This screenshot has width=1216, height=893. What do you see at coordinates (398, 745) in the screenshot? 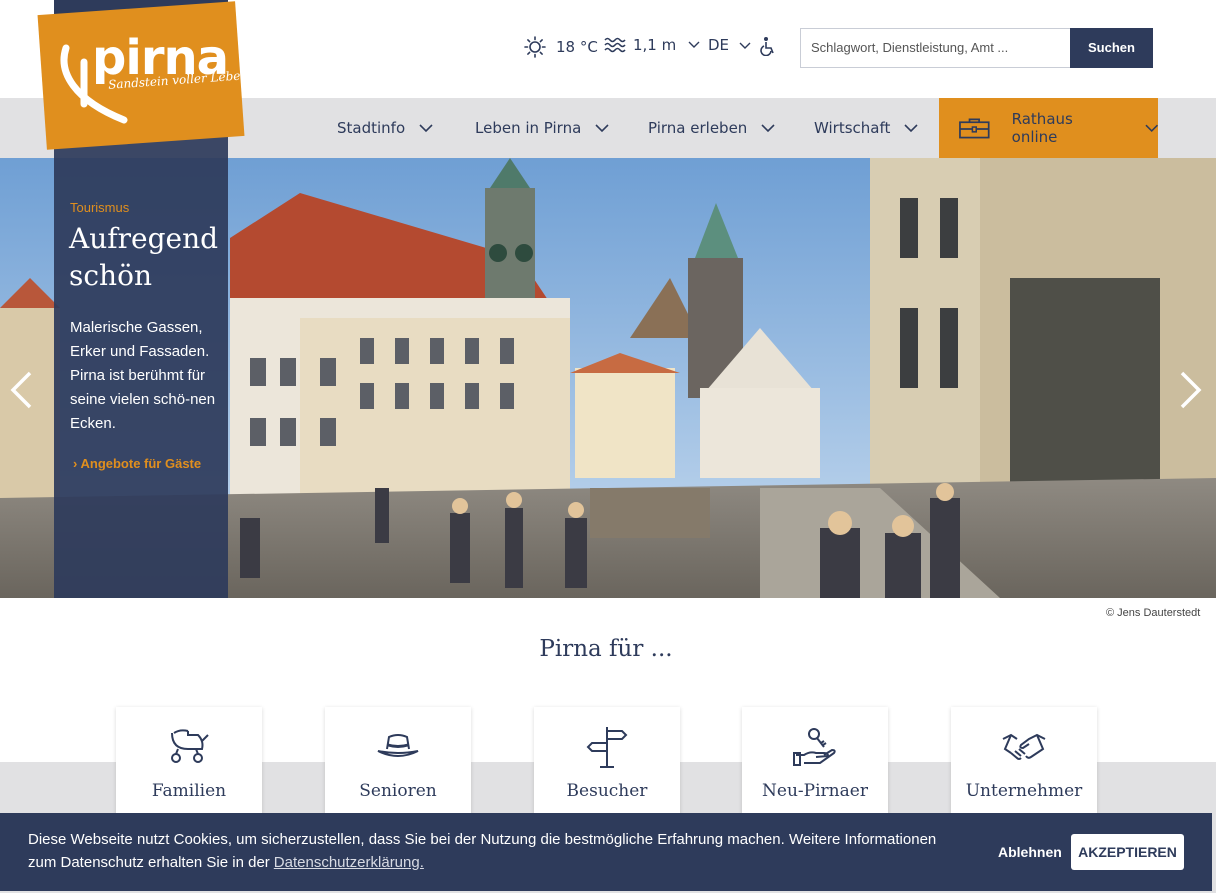
I see `hat-icon` at bounding box center [398, 745].